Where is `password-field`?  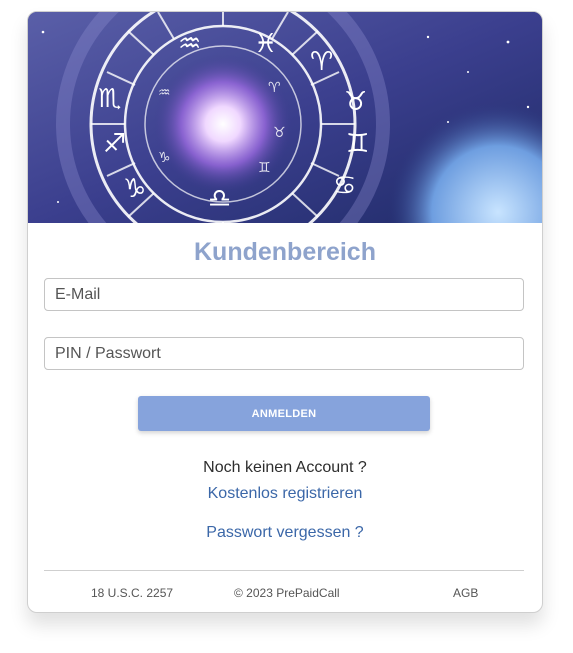
password-field is located at coordinates (284, 353).